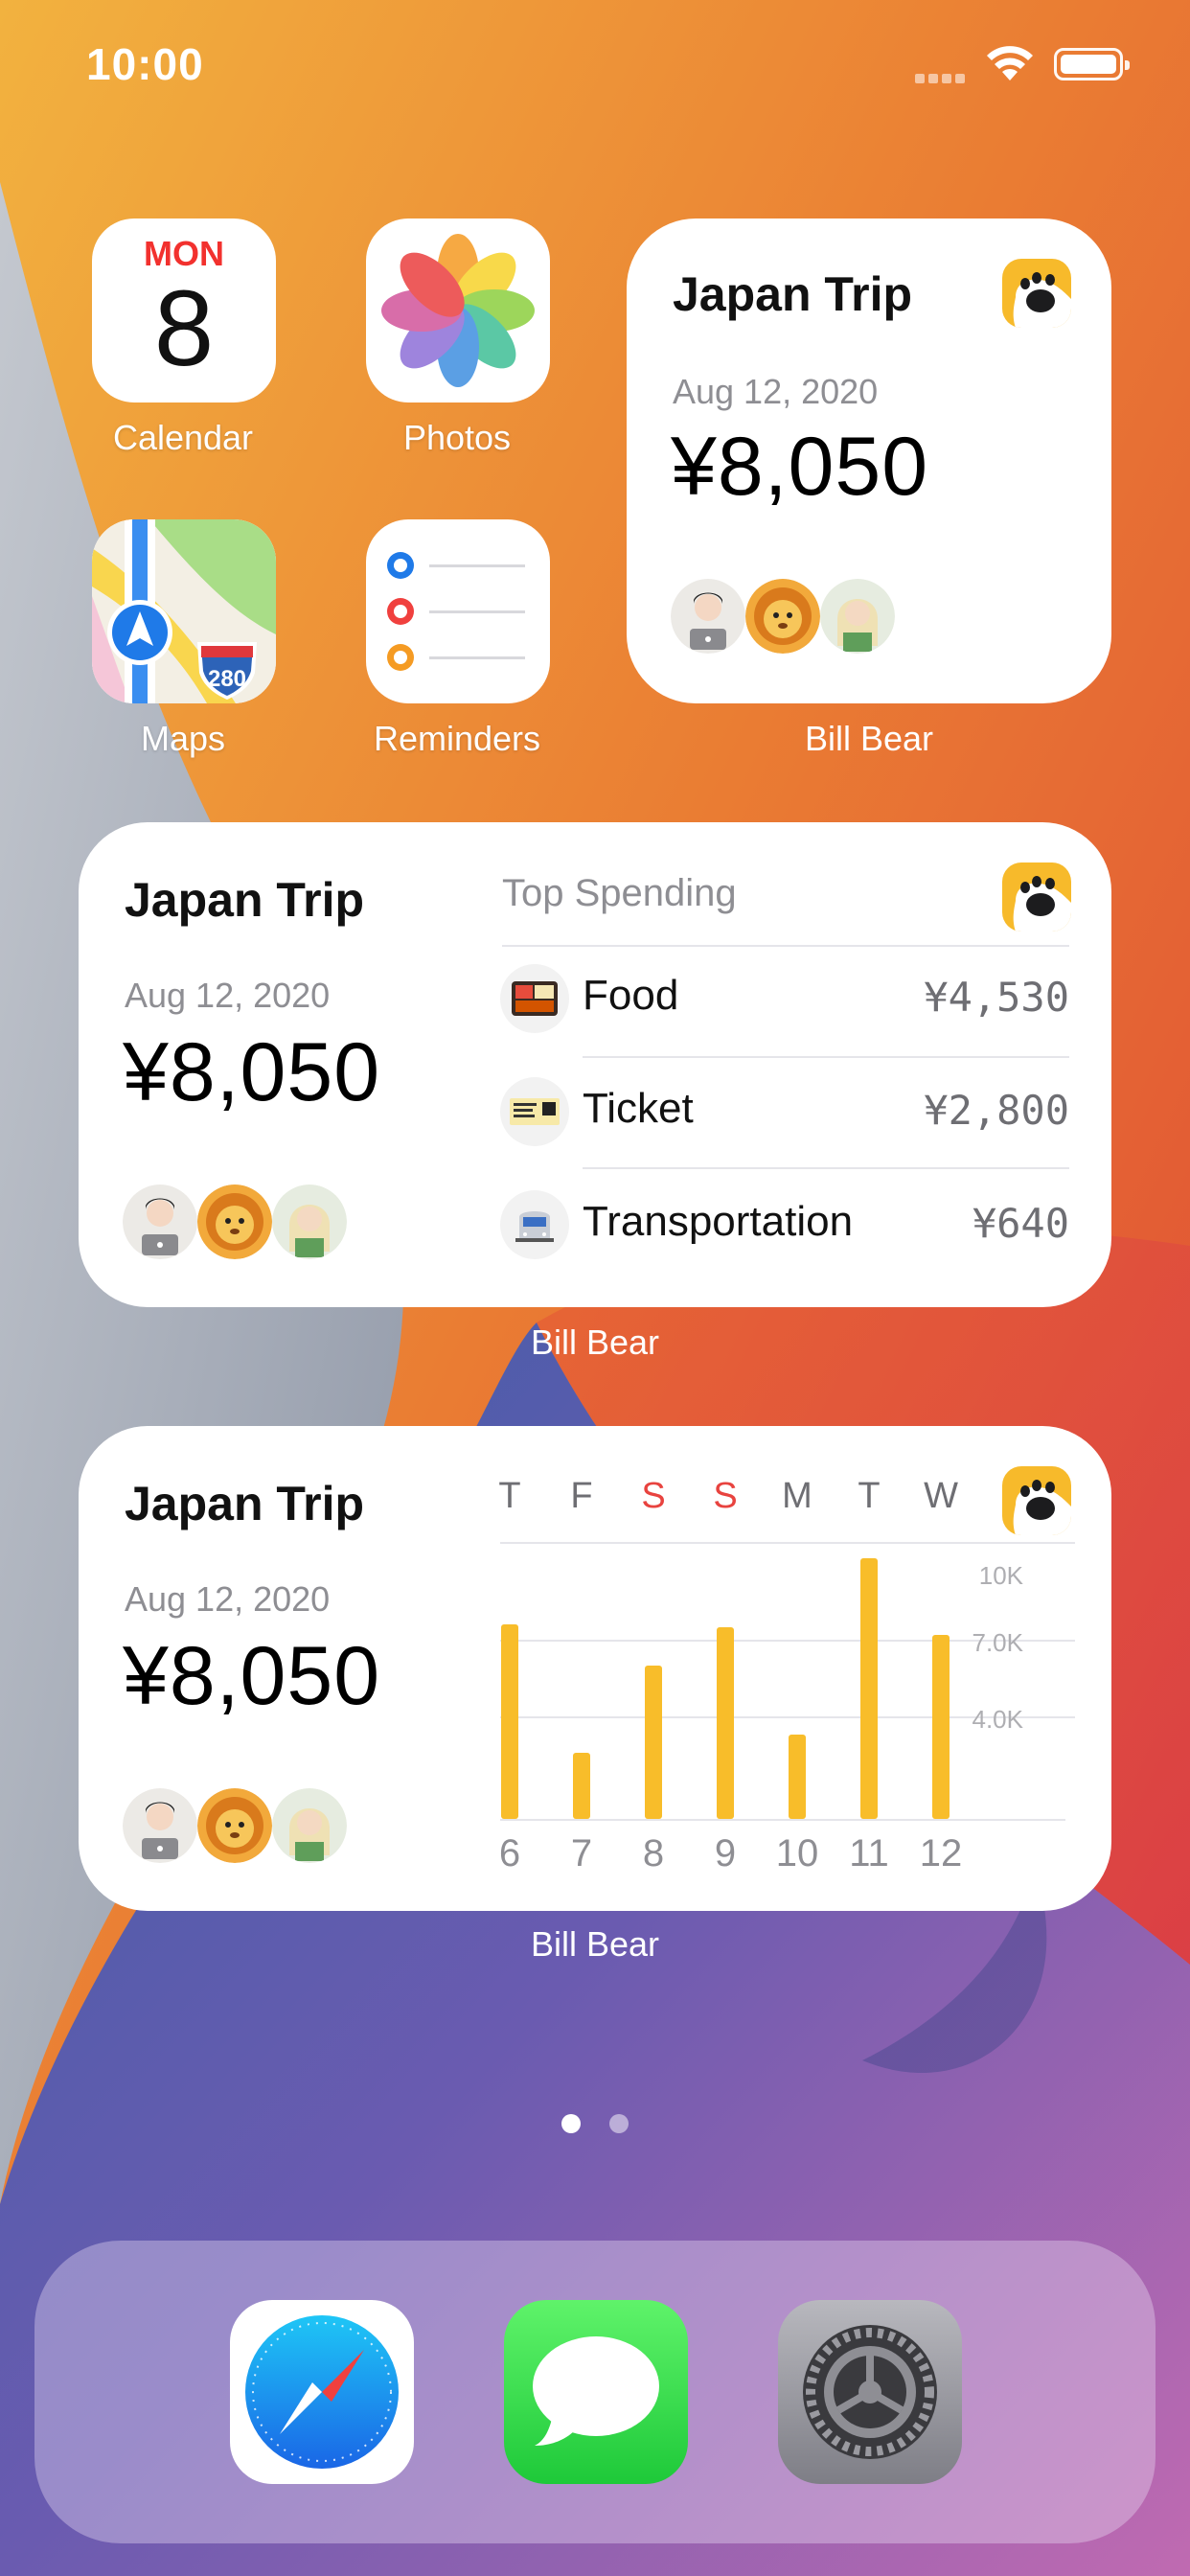 This screenshot has height=2576, width=1190. I want to click on daily-spending-chart: 10K 7.0K 4.0K T 6 F 7 S 8 S 9 M 10 T 11 W 12, so click(787, 1675).